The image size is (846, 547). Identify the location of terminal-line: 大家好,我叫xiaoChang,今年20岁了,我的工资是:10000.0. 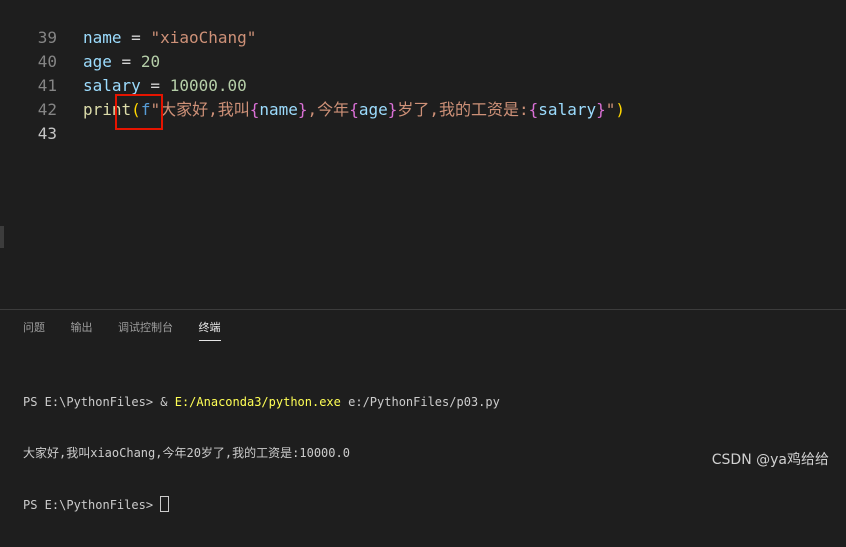
(261, 453).